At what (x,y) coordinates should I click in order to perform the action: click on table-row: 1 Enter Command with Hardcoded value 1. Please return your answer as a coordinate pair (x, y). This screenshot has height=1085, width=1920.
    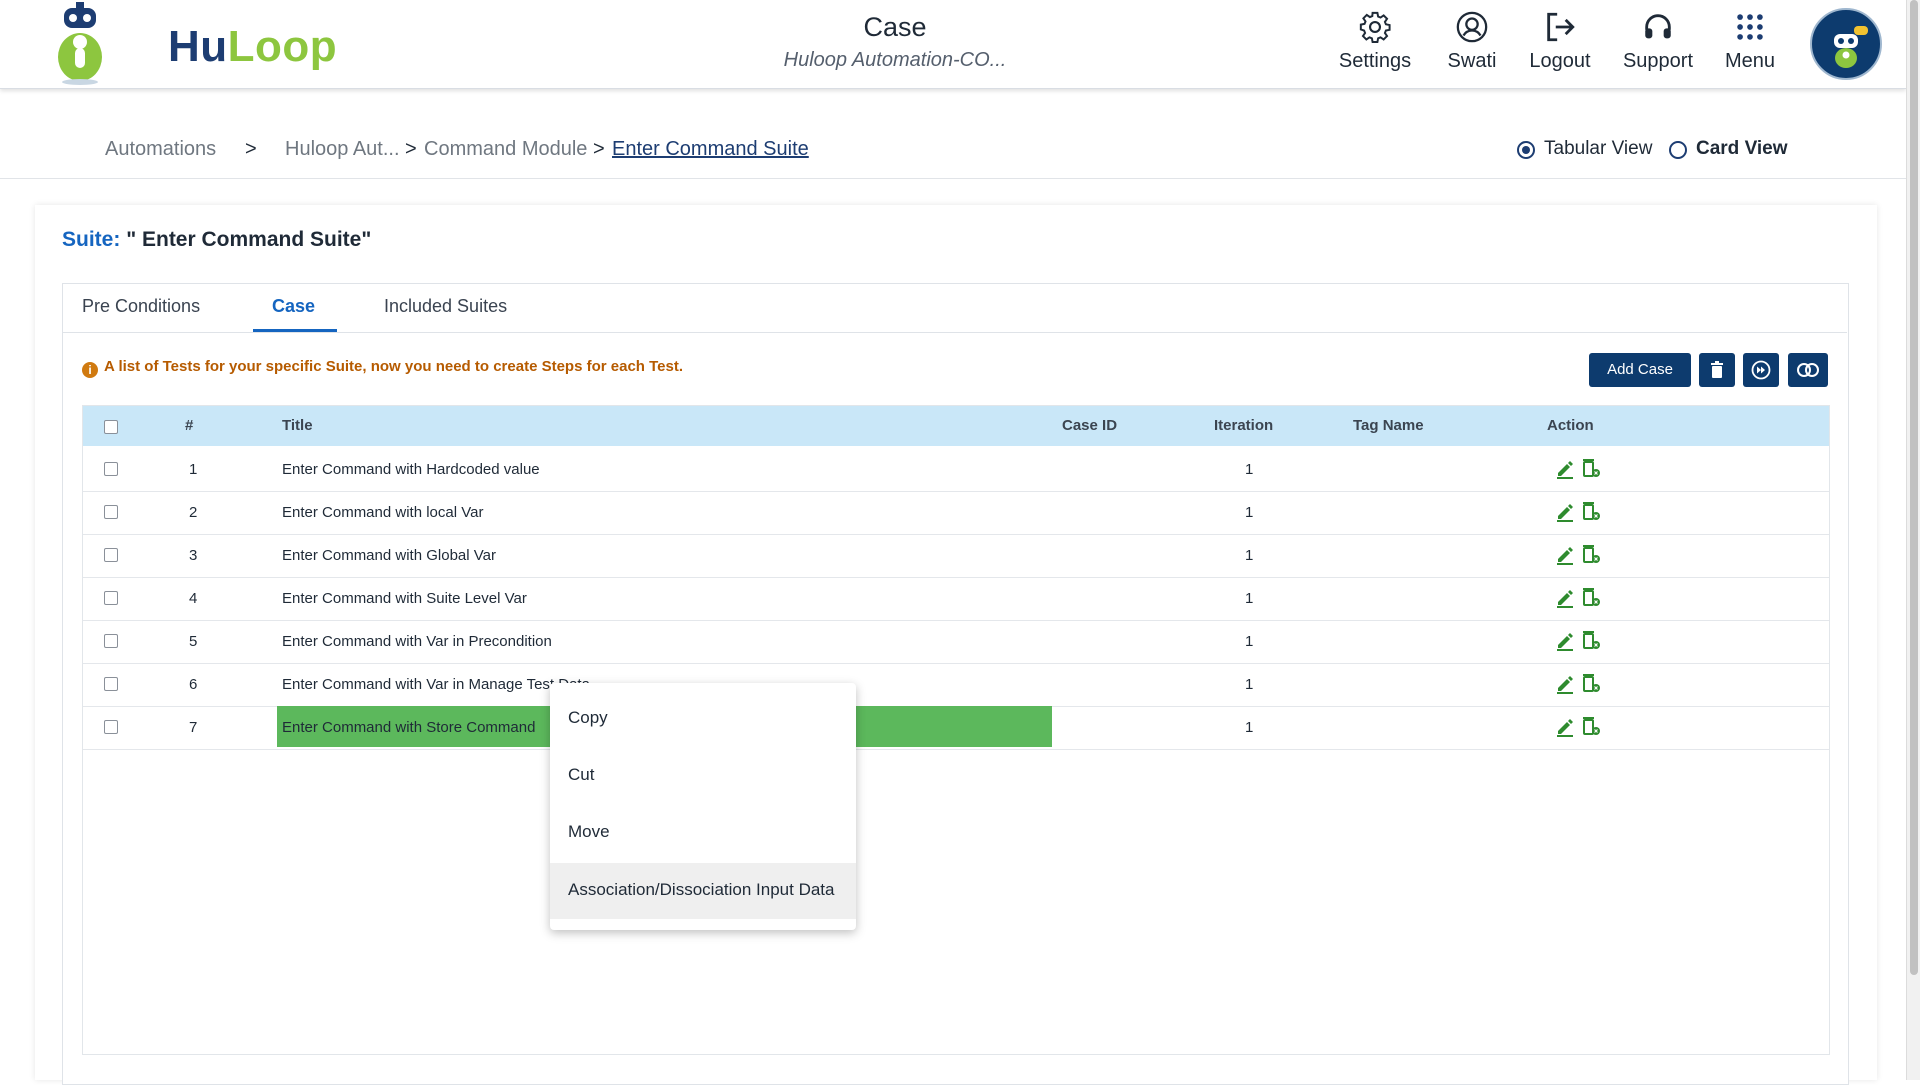
    Looking at the image, I should click on (956, 470).